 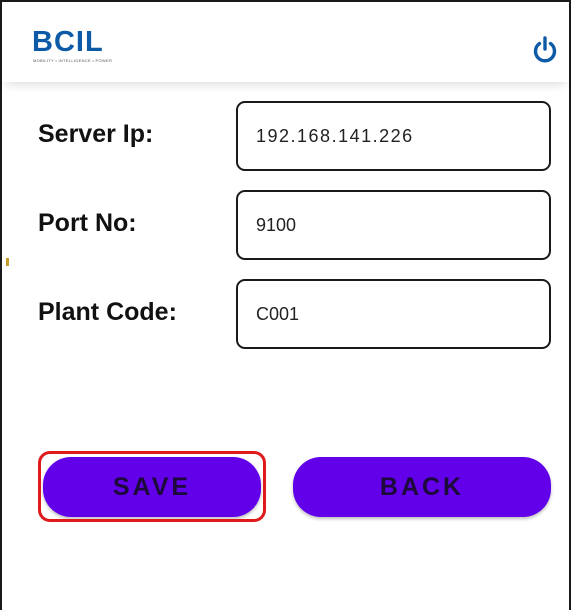 What do you see at coordinates (96, 134) in the screenshot?
I see `server-ip-label: Server Ip:` at bounding box center [96, 134].